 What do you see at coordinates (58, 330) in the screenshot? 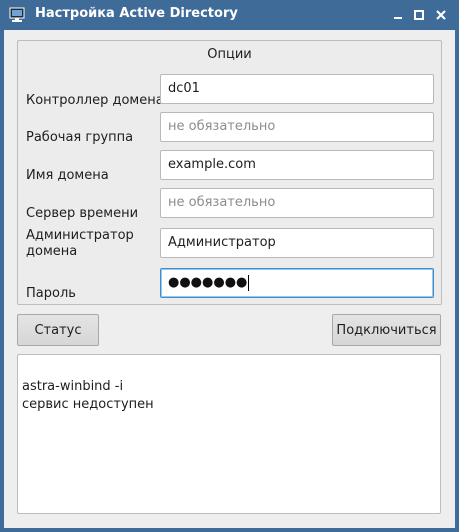
I see `status-button: Статус` at bounding box center [58, 330].